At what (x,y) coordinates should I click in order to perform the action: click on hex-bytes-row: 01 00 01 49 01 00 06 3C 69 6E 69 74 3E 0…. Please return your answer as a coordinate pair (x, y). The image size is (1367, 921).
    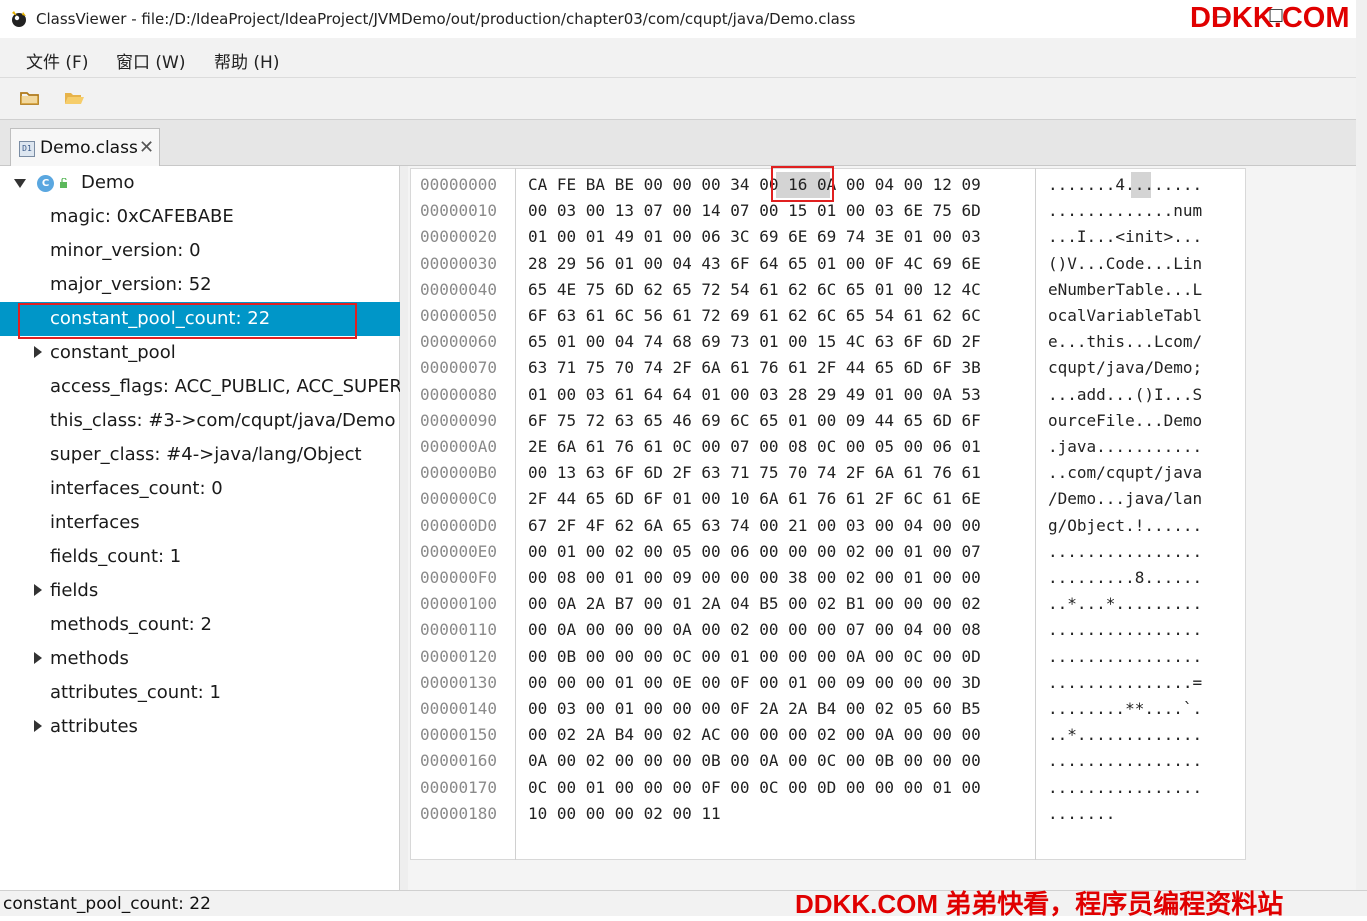
    Looking at the image, I should click on (754, 236).